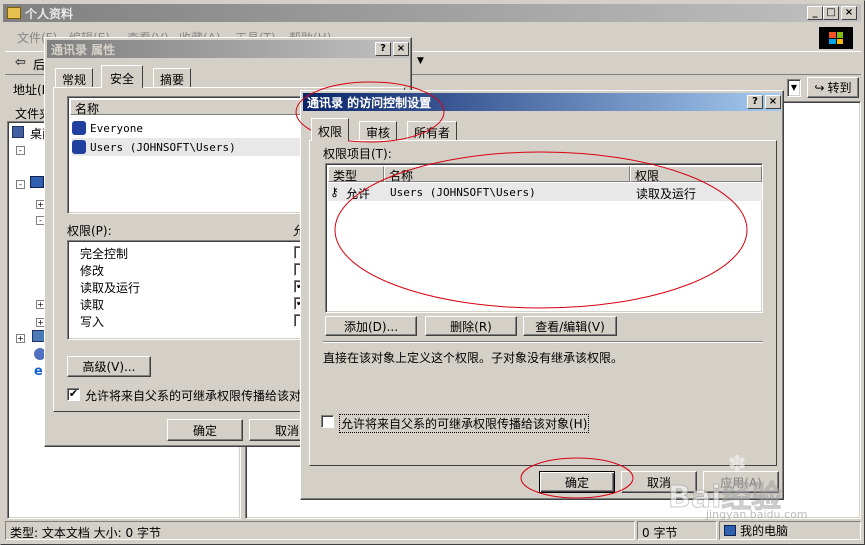 This screenshot has width=865, height=545. I want to click on watermark-url: jingyan.baidu.com, so click(757, 514).